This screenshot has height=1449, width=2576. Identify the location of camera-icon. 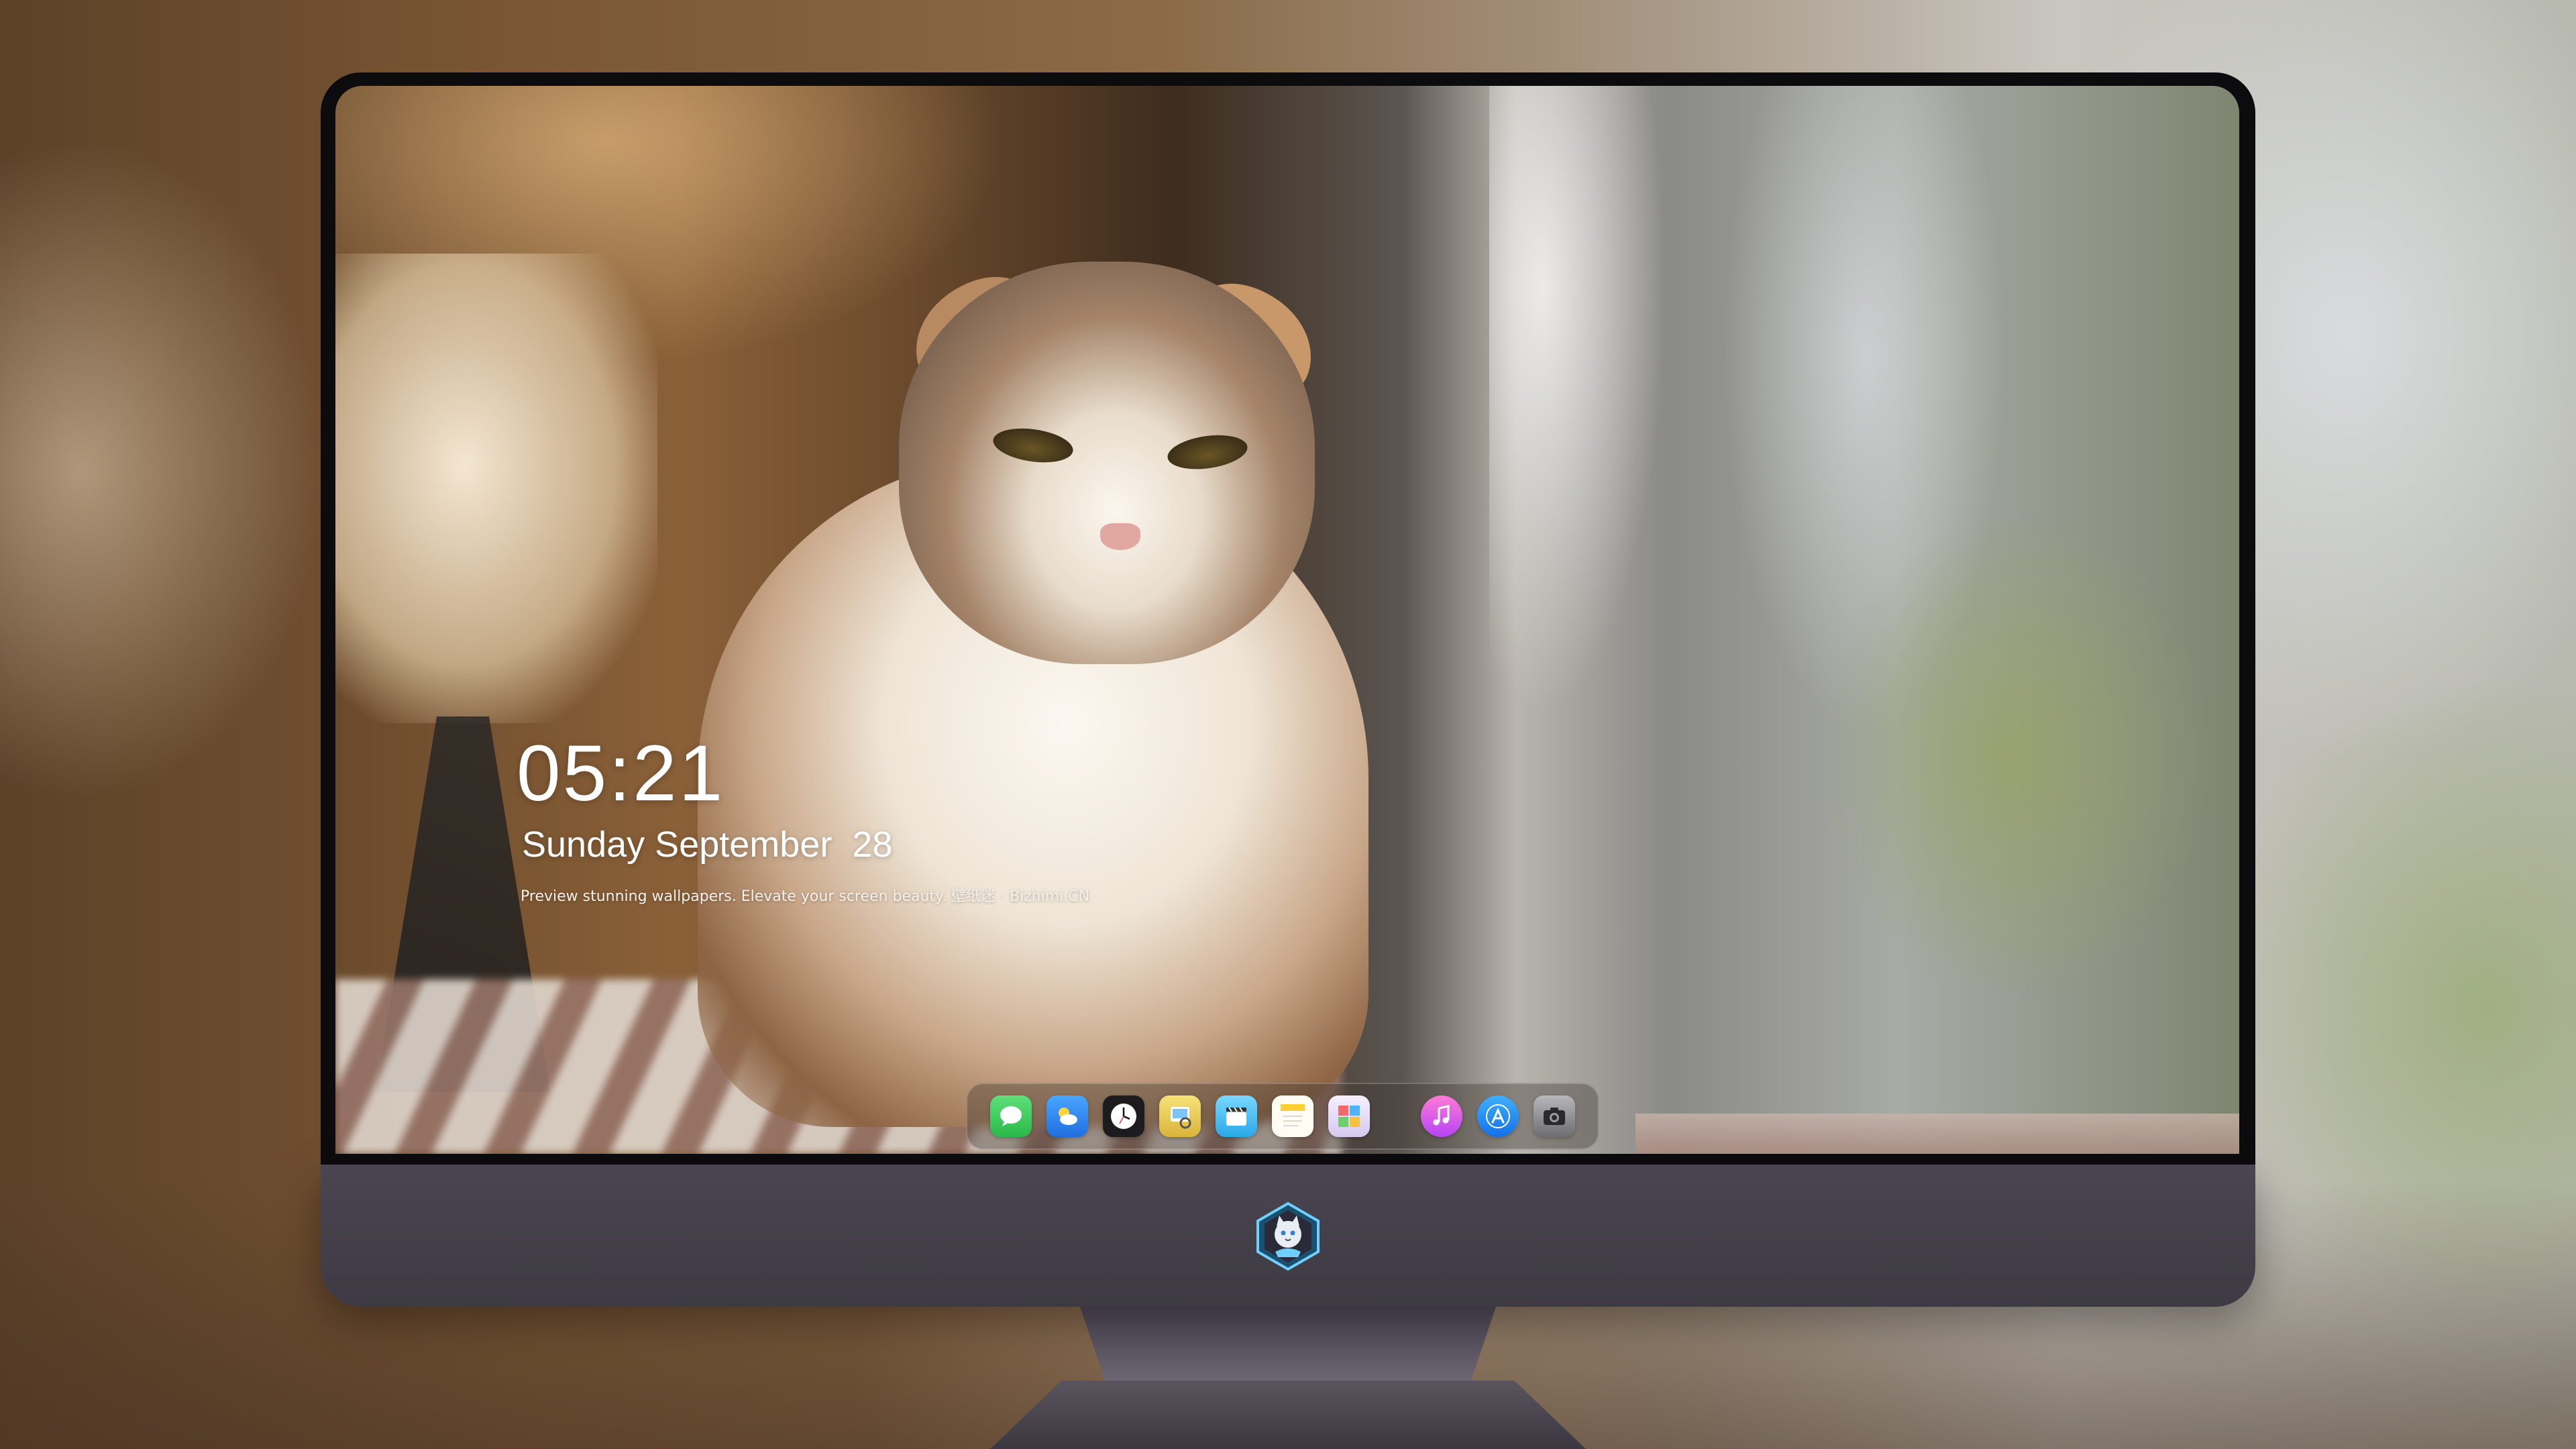
(1554, 1116).